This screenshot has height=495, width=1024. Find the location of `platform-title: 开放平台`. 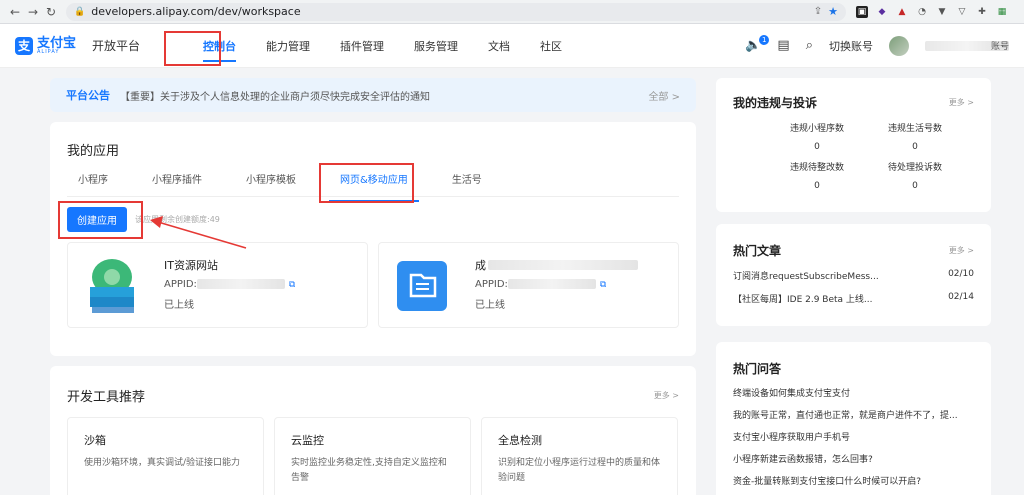

platform-title: 开放平台 is located at coordinates (116, 46).